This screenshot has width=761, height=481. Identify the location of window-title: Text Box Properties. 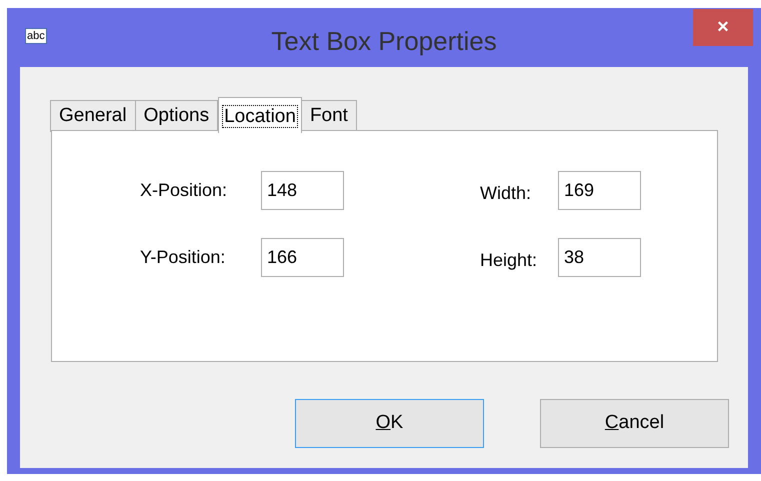
(384, 41).